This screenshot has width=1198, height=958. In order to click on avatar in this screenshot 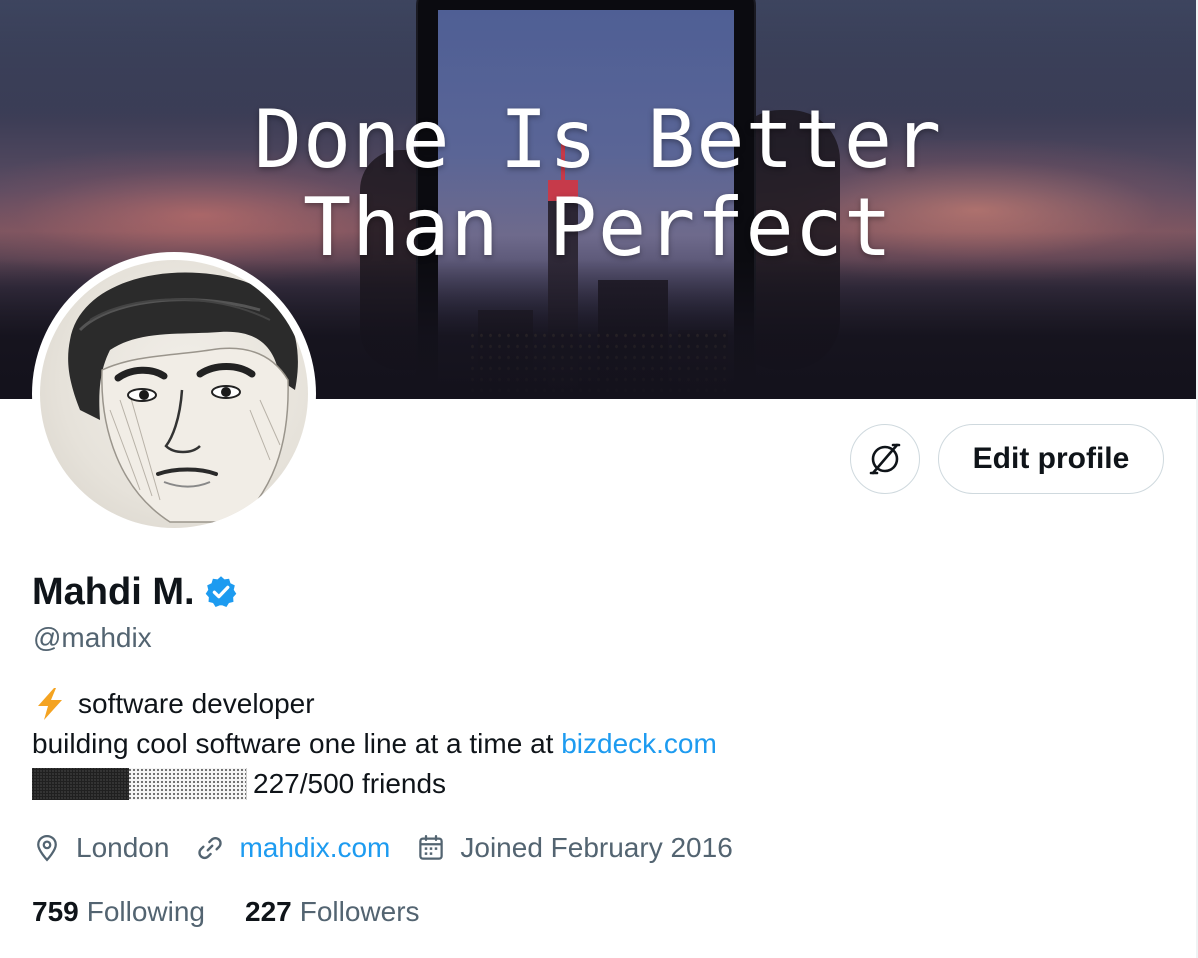, I will do `click(174, 394)`.